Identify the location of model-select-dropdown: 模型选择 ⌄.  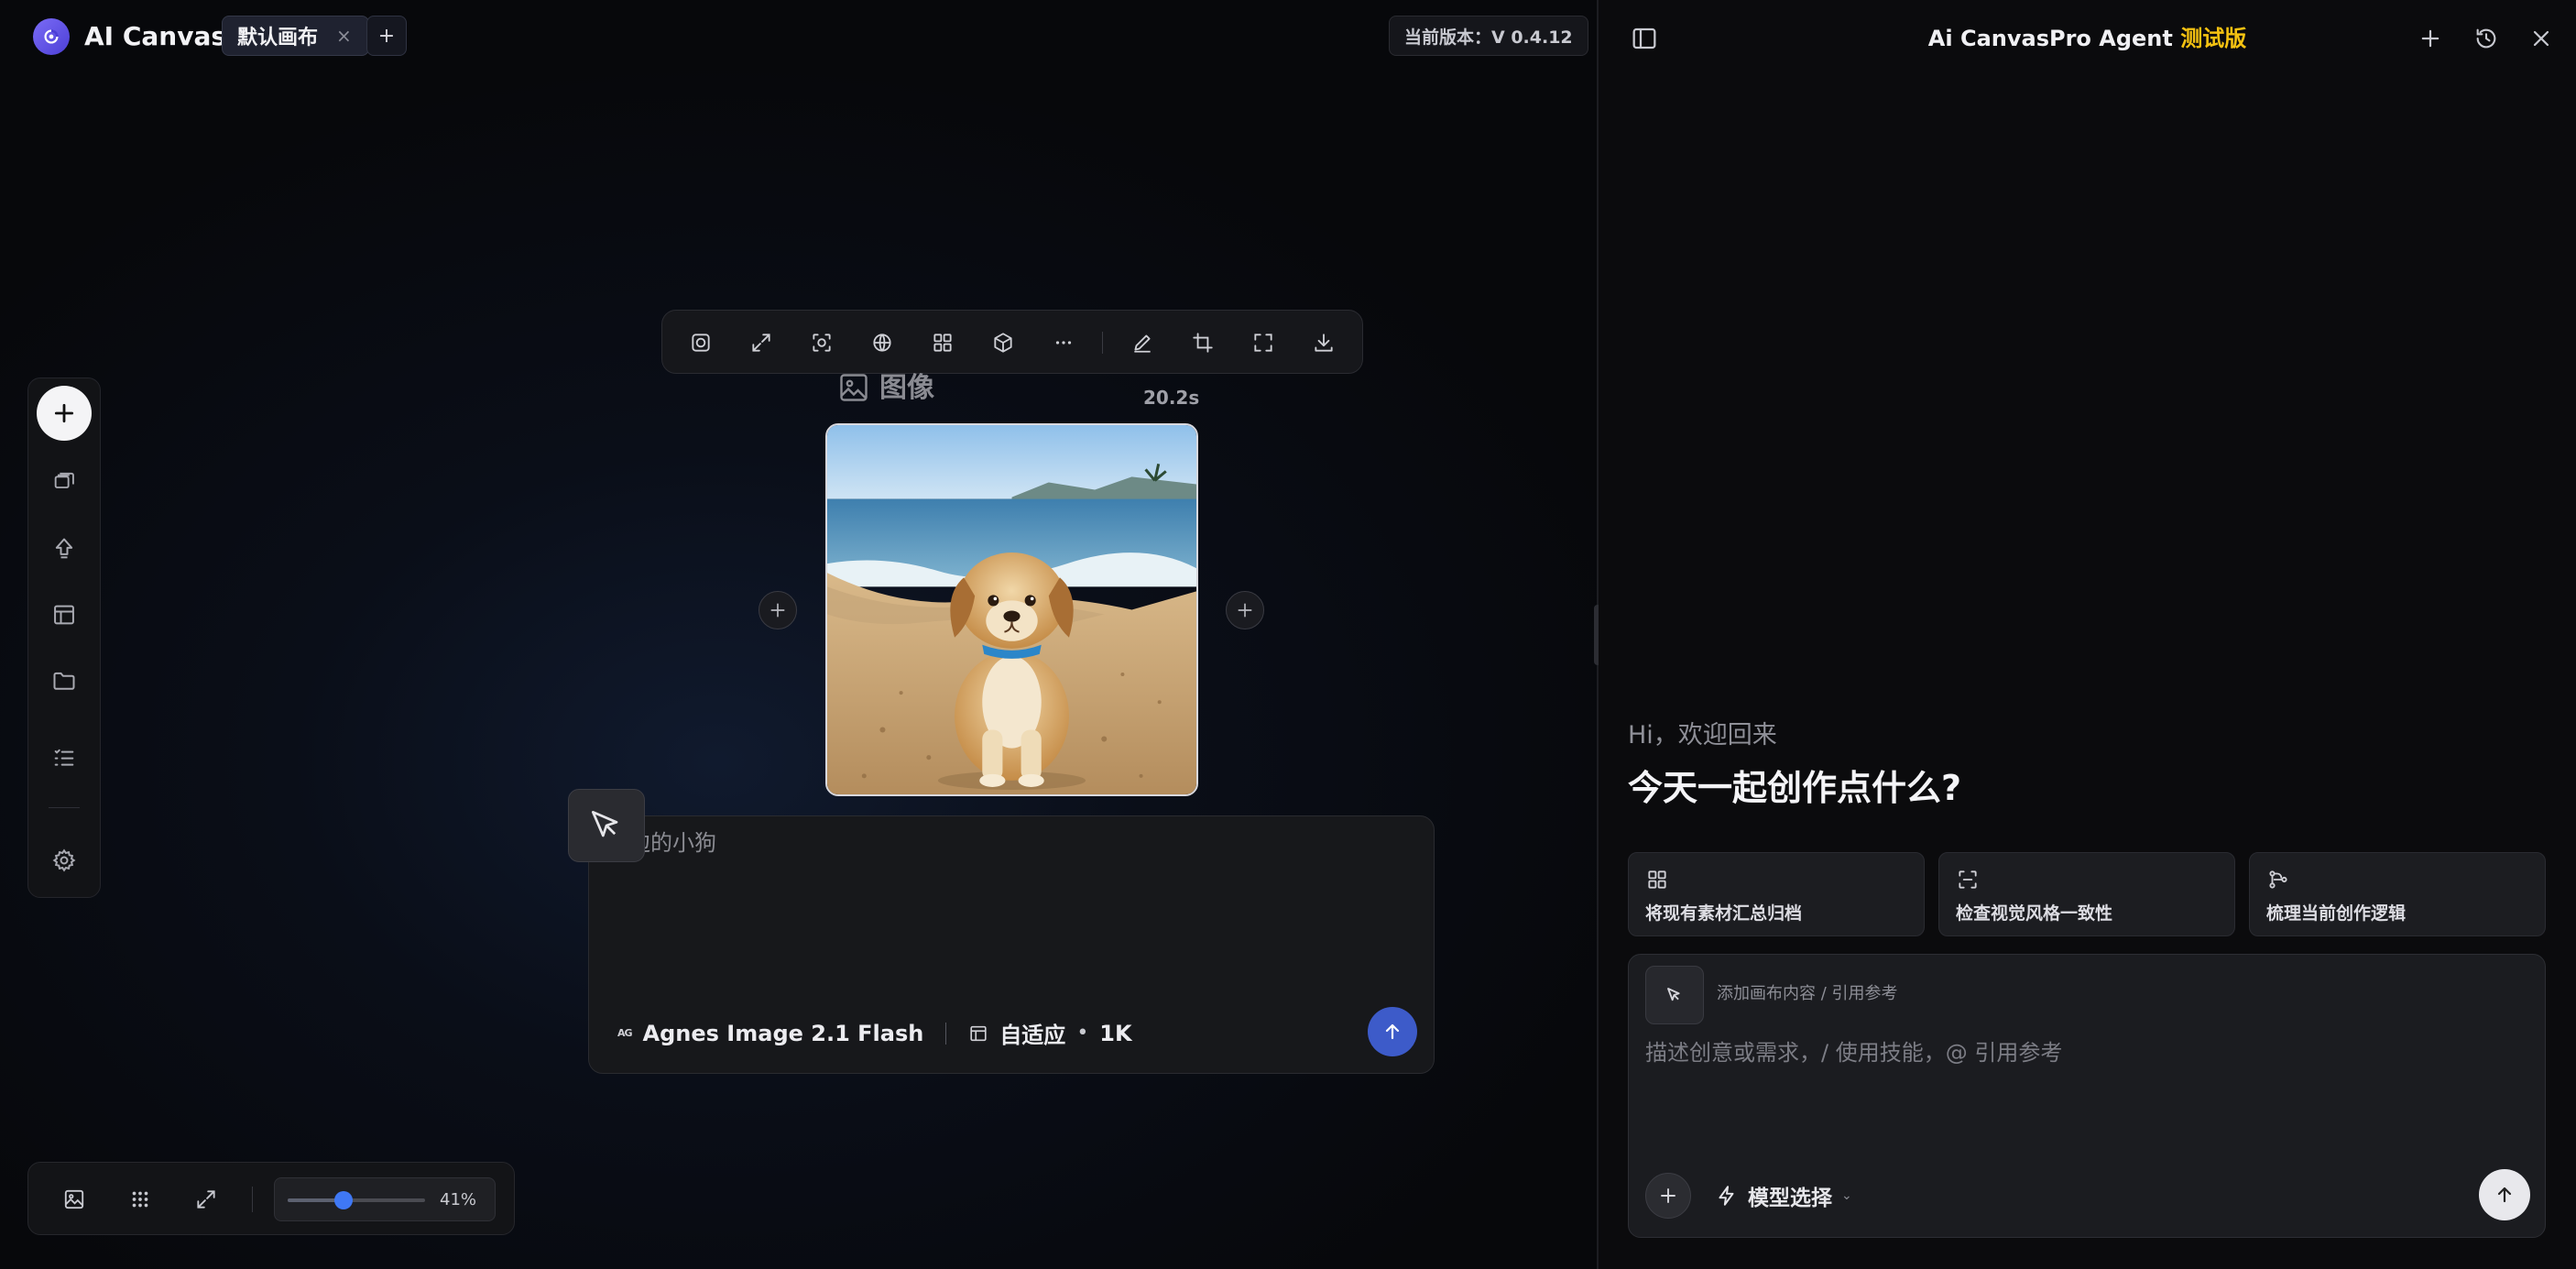
(1784, 1195).